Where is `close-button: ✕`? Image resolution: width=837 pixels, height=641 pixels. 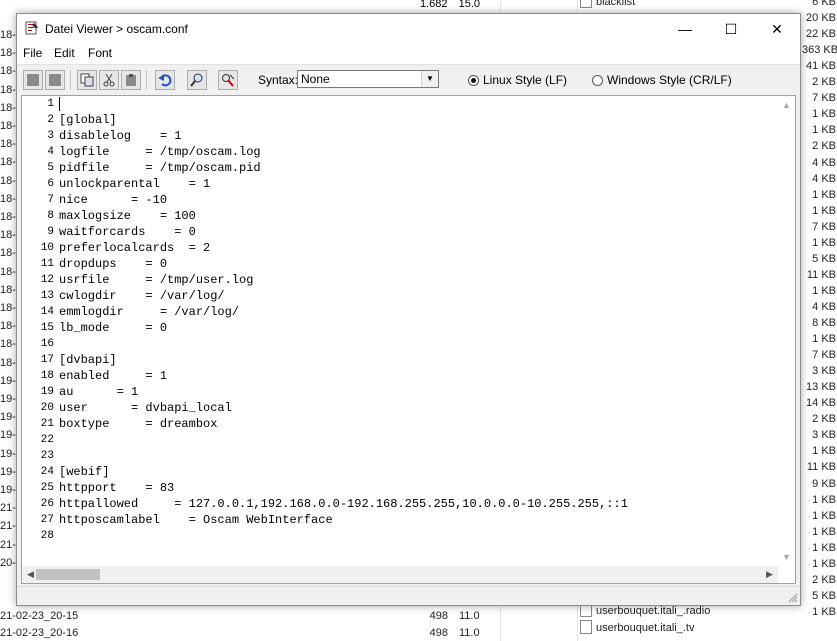
close-button: ✕ is located at coordinates (777, 29).